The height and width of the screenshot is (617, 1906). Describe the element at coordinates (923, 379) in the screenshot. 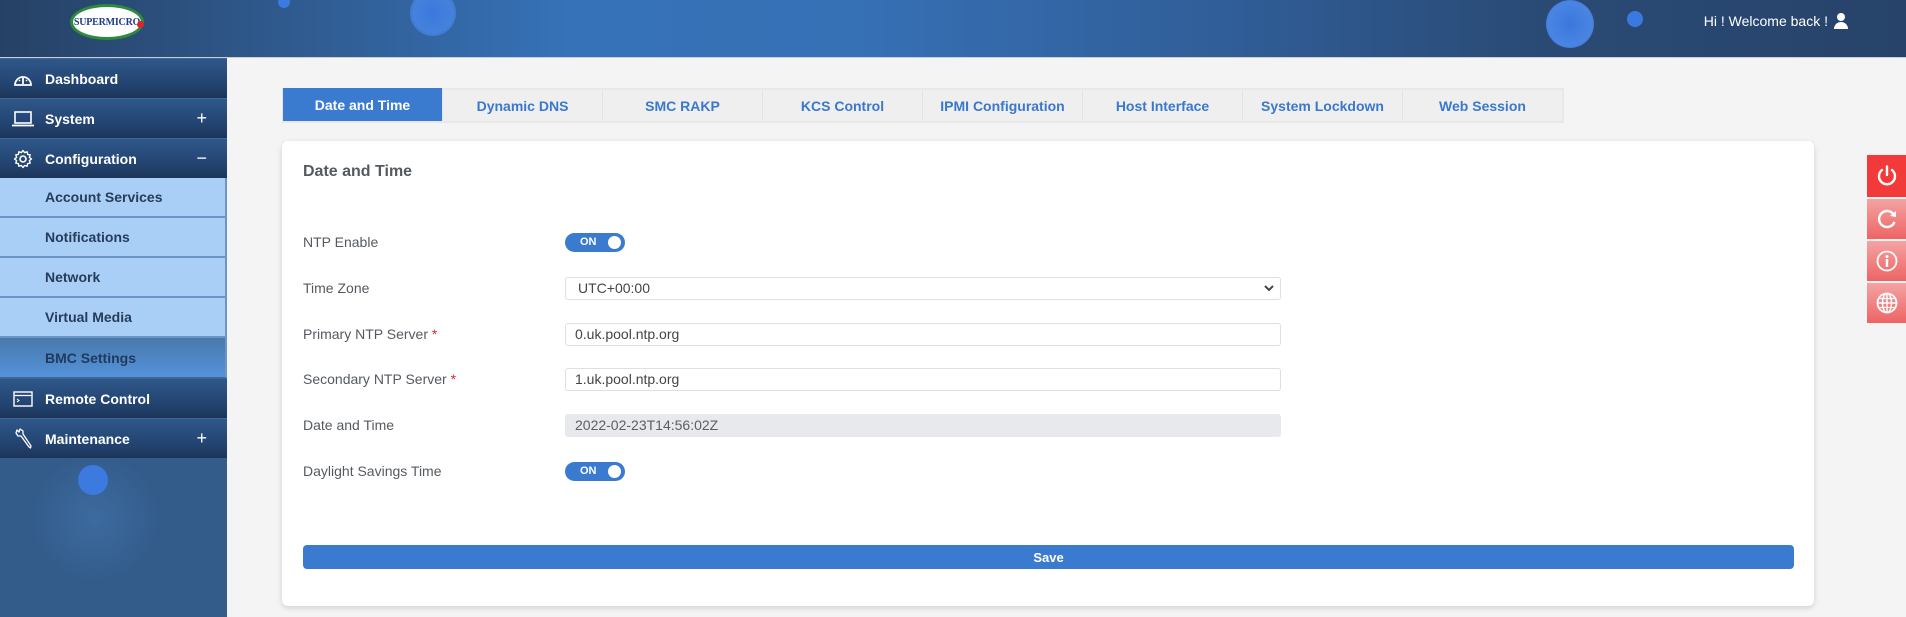

I see `secondary-ntp-input: 1.uk.pool.ntp.org` at that location.